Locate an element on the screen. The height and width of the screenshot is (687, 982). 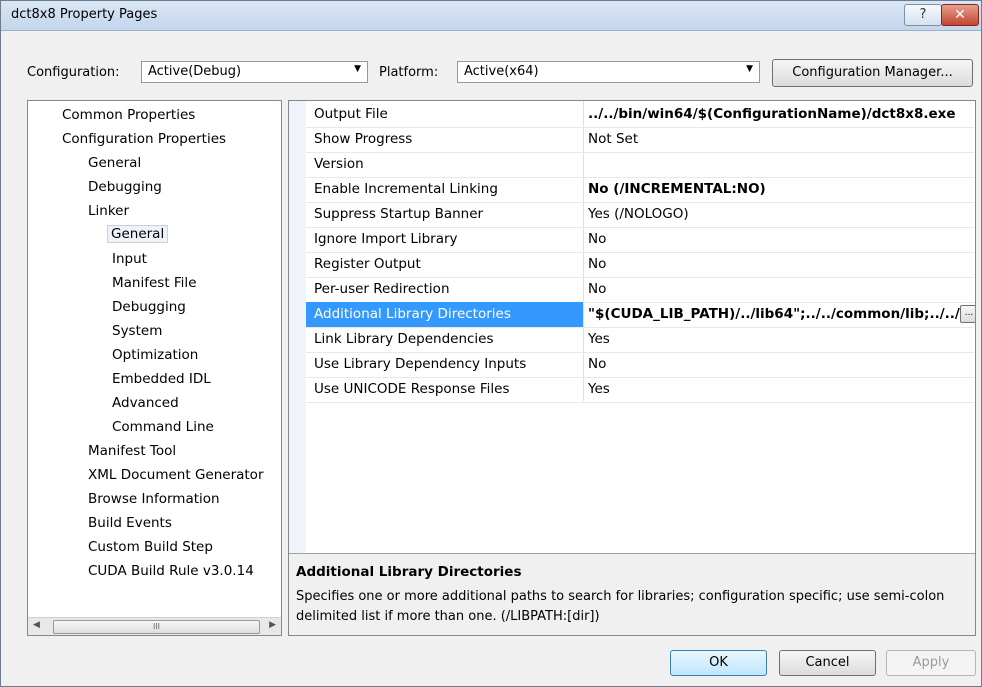
close-button: ✕ is located at coordinates (960, 15).